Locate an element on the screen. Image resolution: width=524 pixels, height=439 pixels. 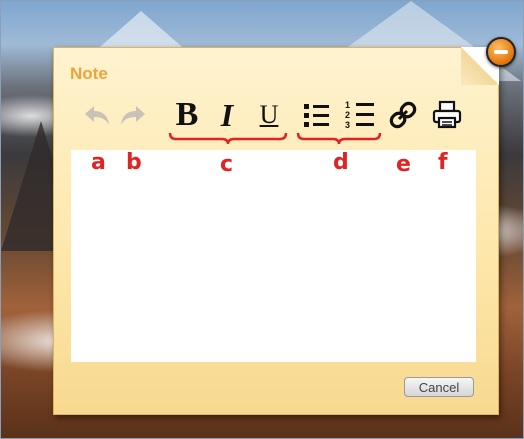
underline-button: U is located at coordinates (269, 115).